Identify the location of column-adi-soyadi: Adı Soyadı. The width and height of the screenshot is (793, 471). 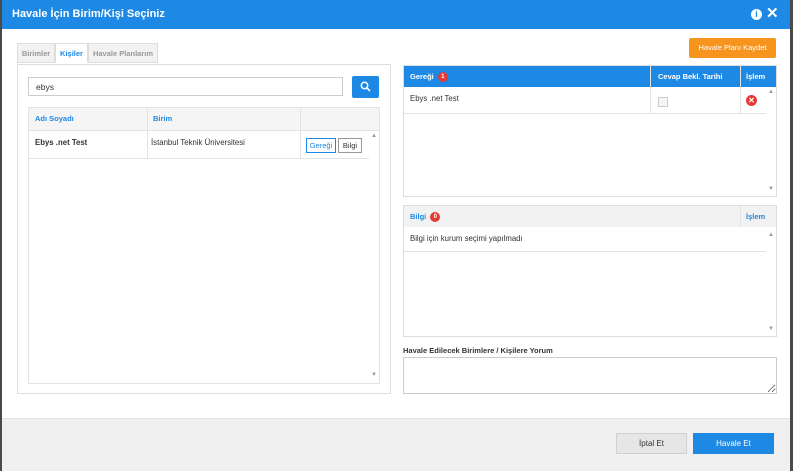
(54, 119).